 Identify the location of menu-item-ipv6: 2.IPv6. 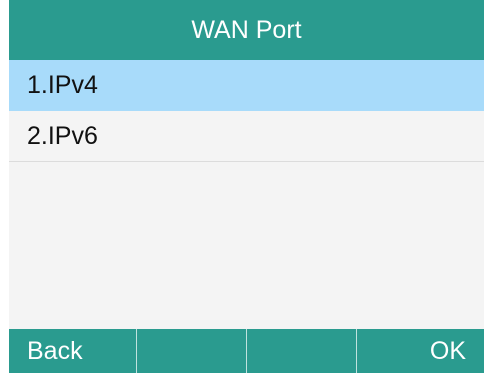
(246, 136).